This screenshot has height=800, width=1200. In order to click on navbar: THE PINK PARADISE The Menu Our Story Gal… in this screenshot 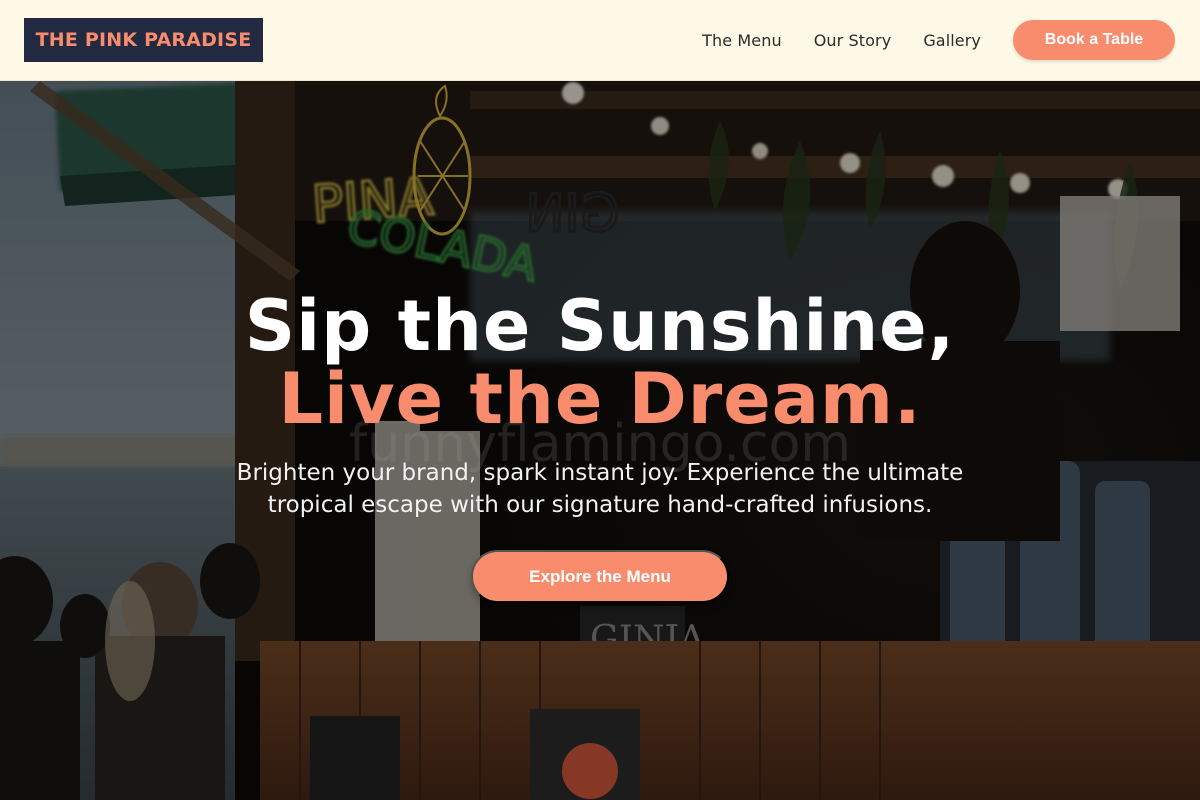, I will do `click(600, 40)`.